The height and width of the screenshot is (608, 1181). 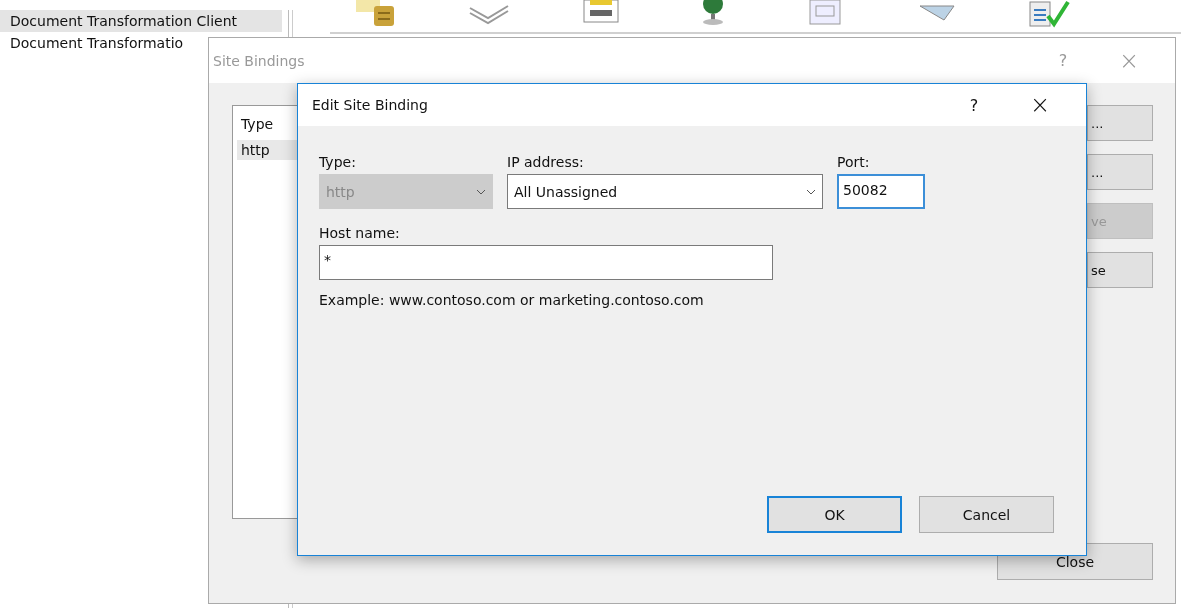 What do you see at coordinates (360, 233) in the screenshot?
I see `field-label: Host name:` at bounding box center [360, 233].